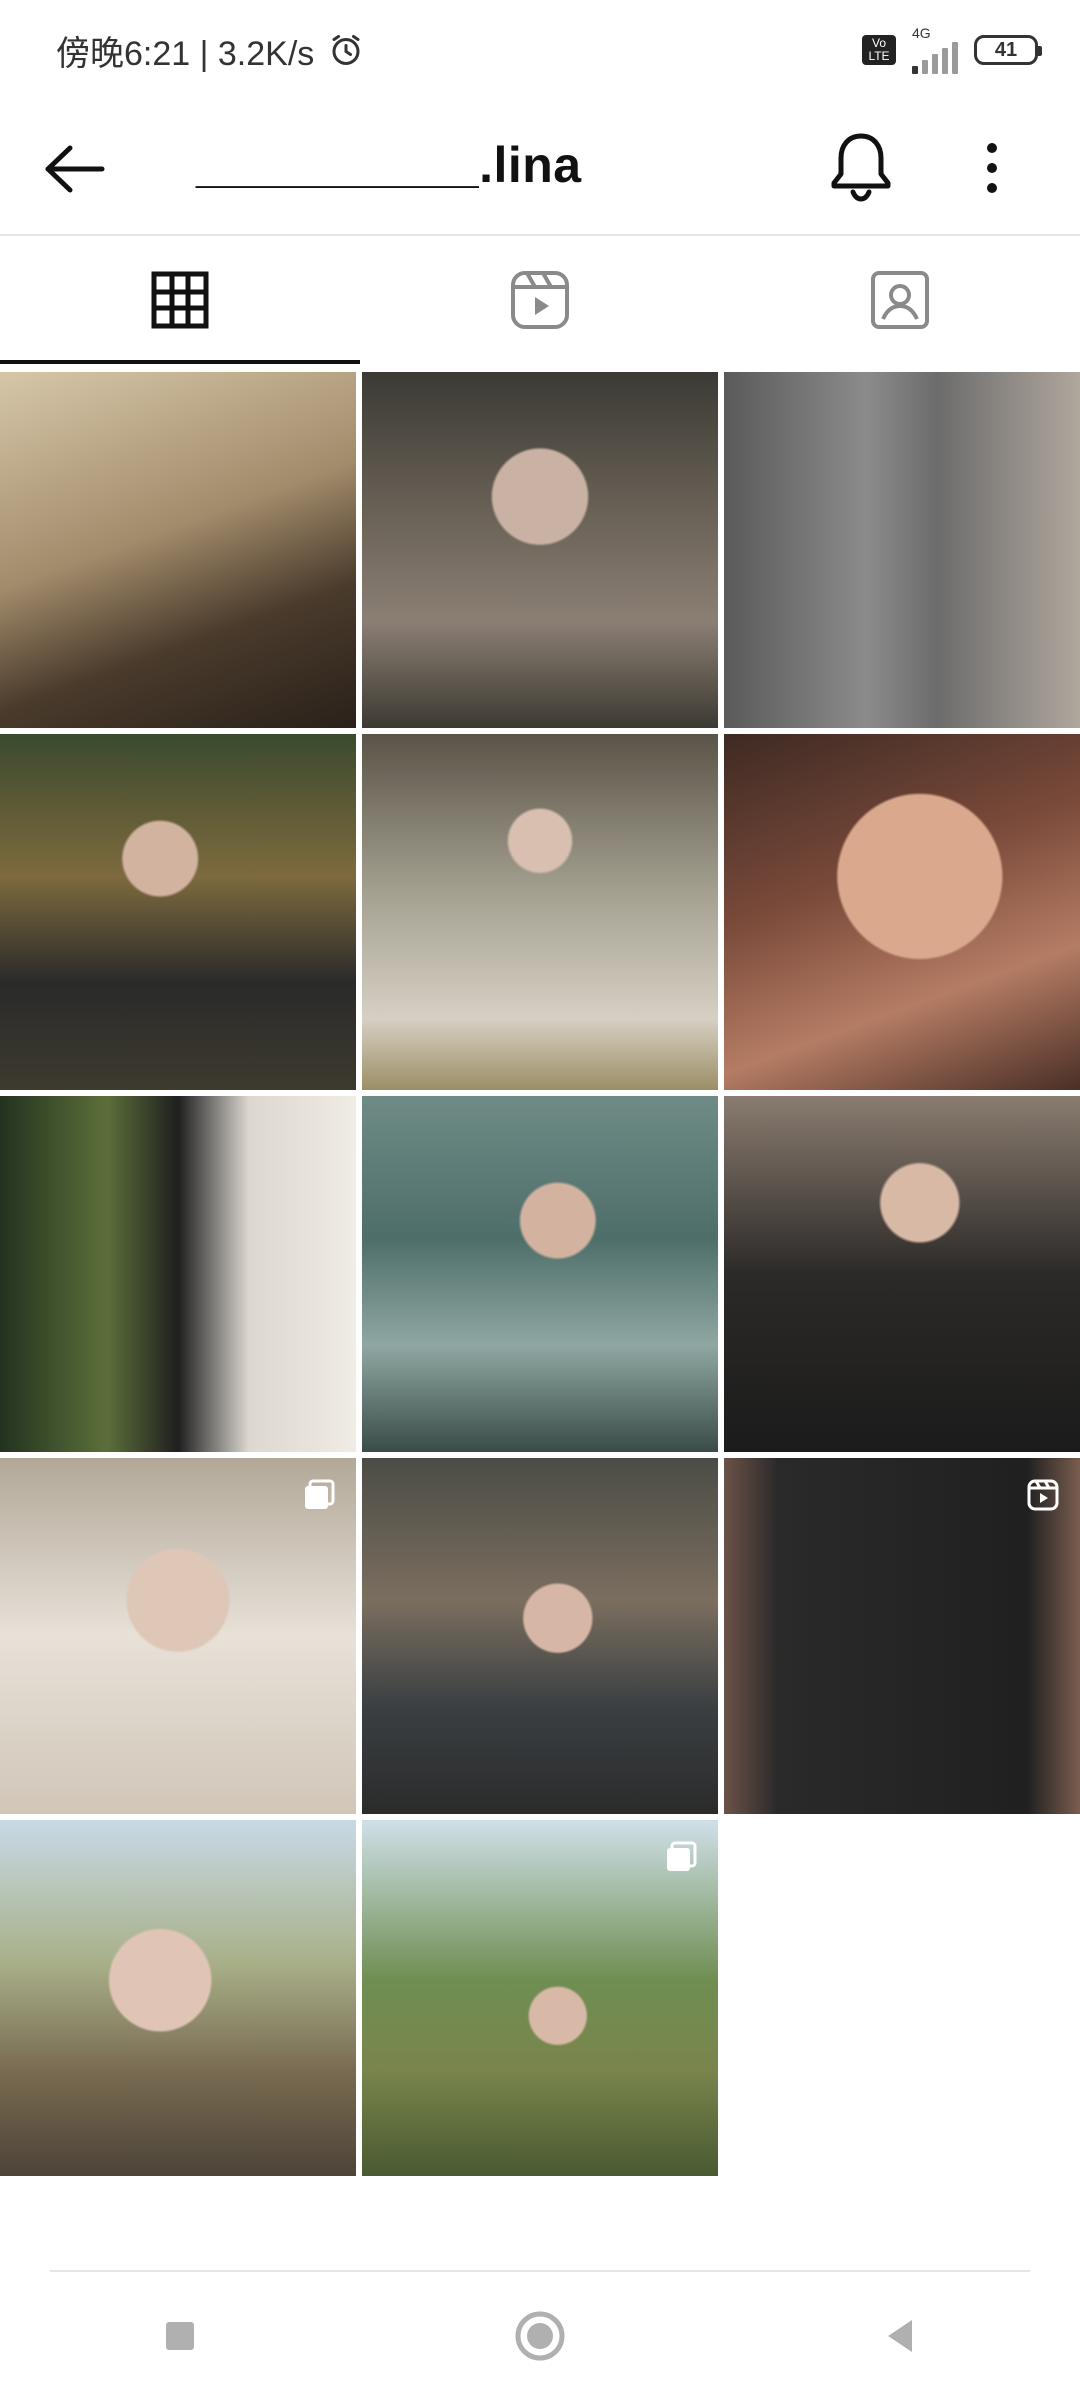  I want to click on more-options-button, so click(992, 168).